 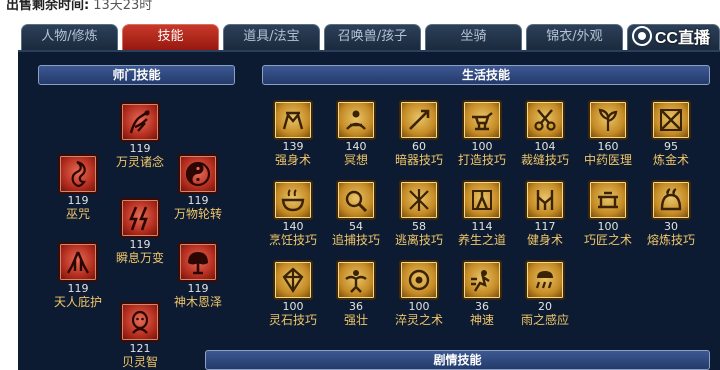 What do you see at coordinates (641, 36) in the screenshot?
I see `cc-logo-icon` at bounding box center [641, 36].